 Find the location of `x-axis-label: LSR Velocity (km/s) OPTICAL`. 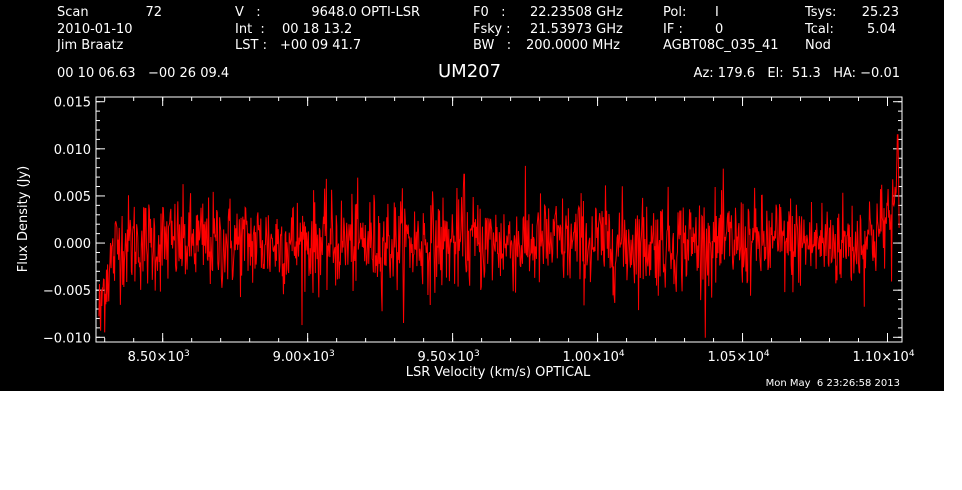

x-axis-label: LSR Velocity (km/s) OPTICAL is located at coordinates (498, 372).